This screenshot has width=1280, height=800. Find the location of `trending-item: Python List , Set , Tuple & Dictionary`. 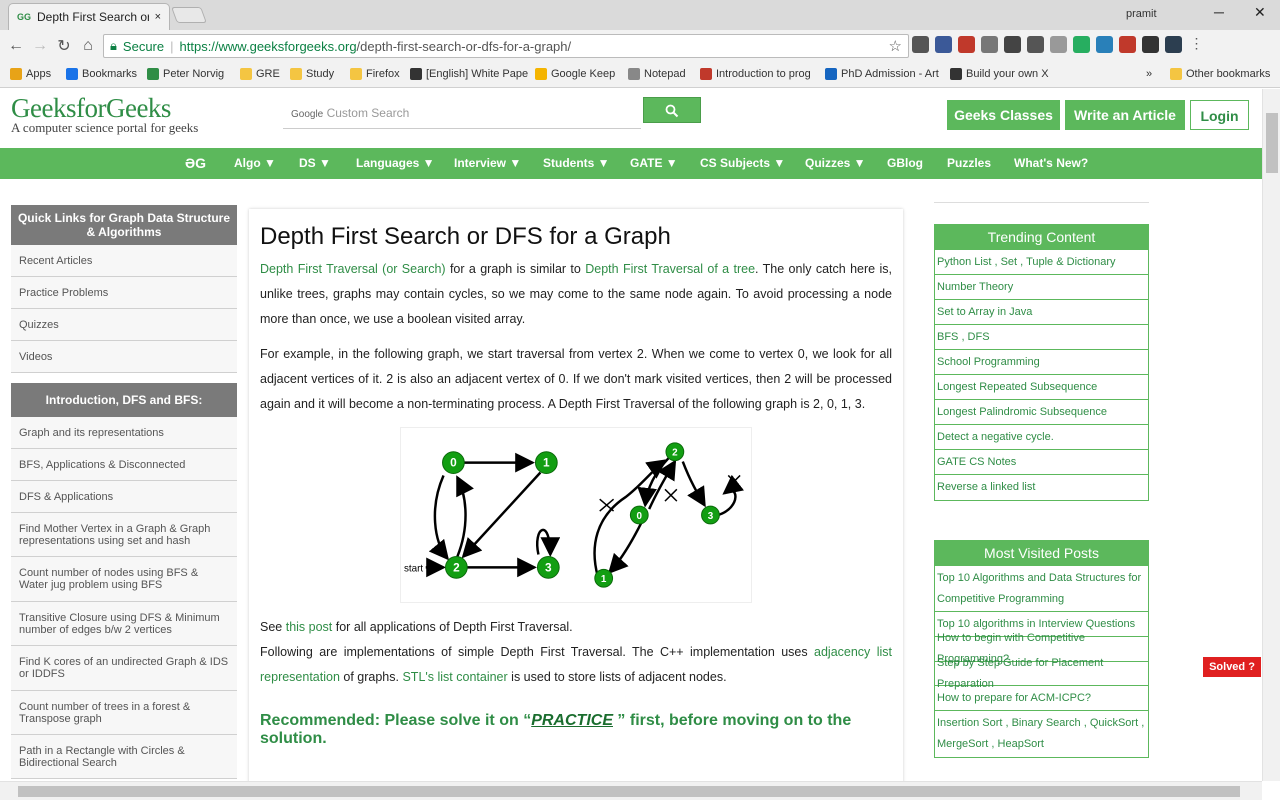

trending-item: Python List , Set , Tuple & Dictionary is located at coordinates (1041, 262).